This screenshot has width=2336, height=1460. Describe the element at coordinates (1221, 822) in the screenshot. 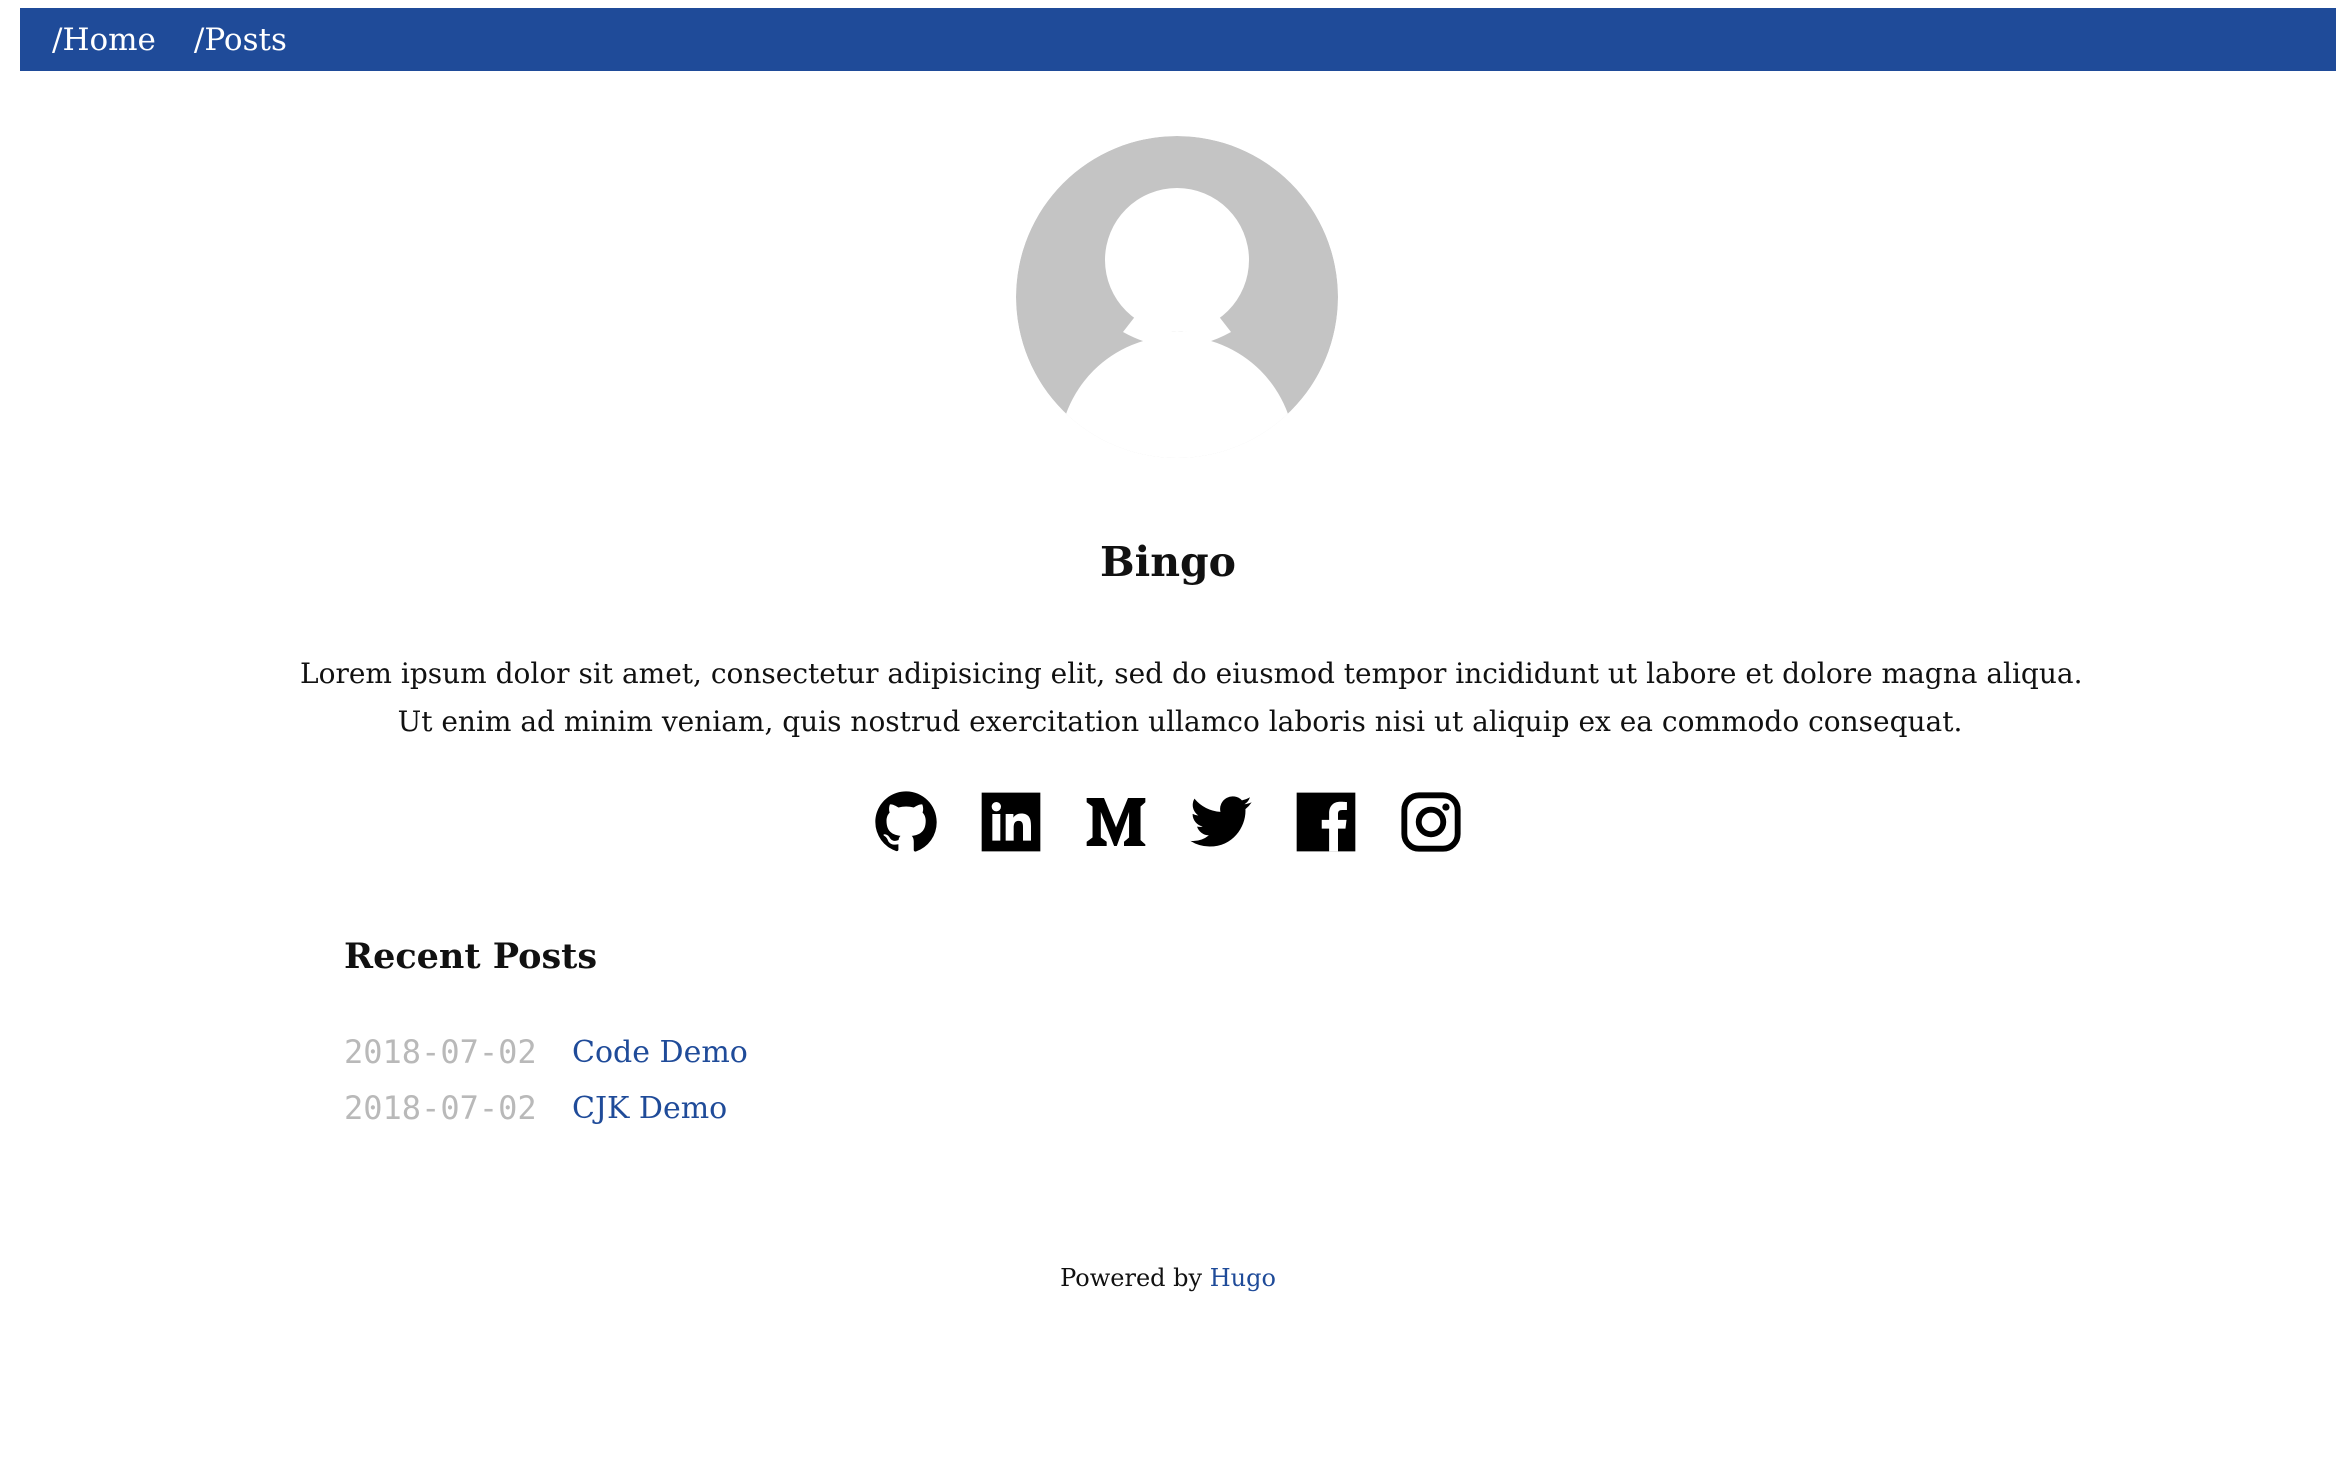

I see `twitter-icon` at that location.